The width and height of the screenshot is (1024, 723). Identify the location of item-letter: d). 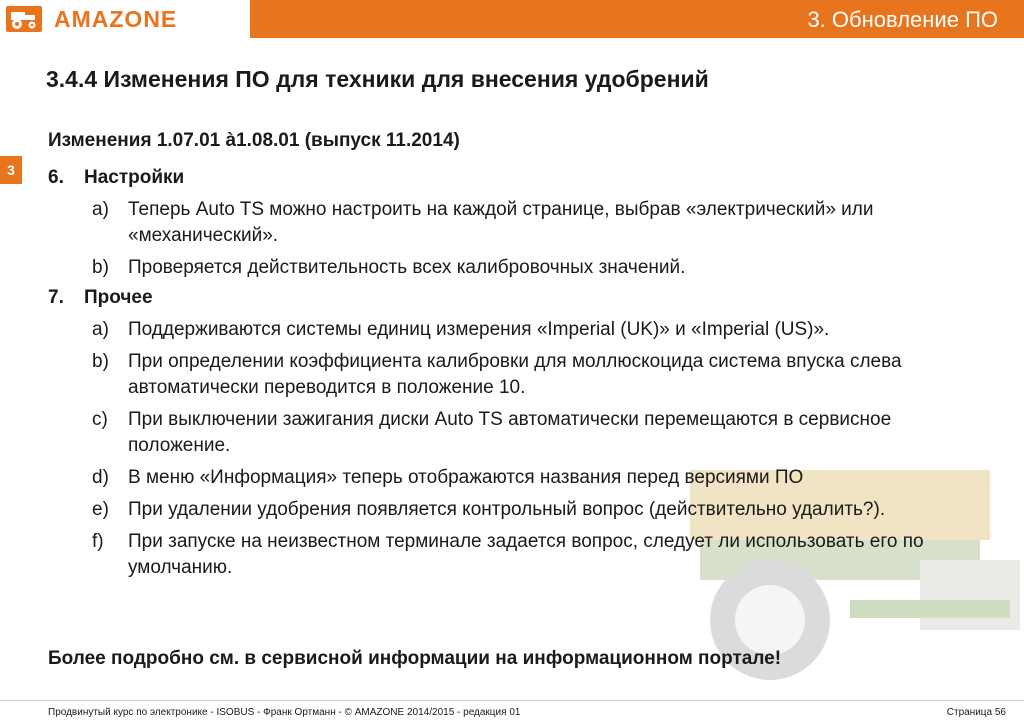
(100, 477).